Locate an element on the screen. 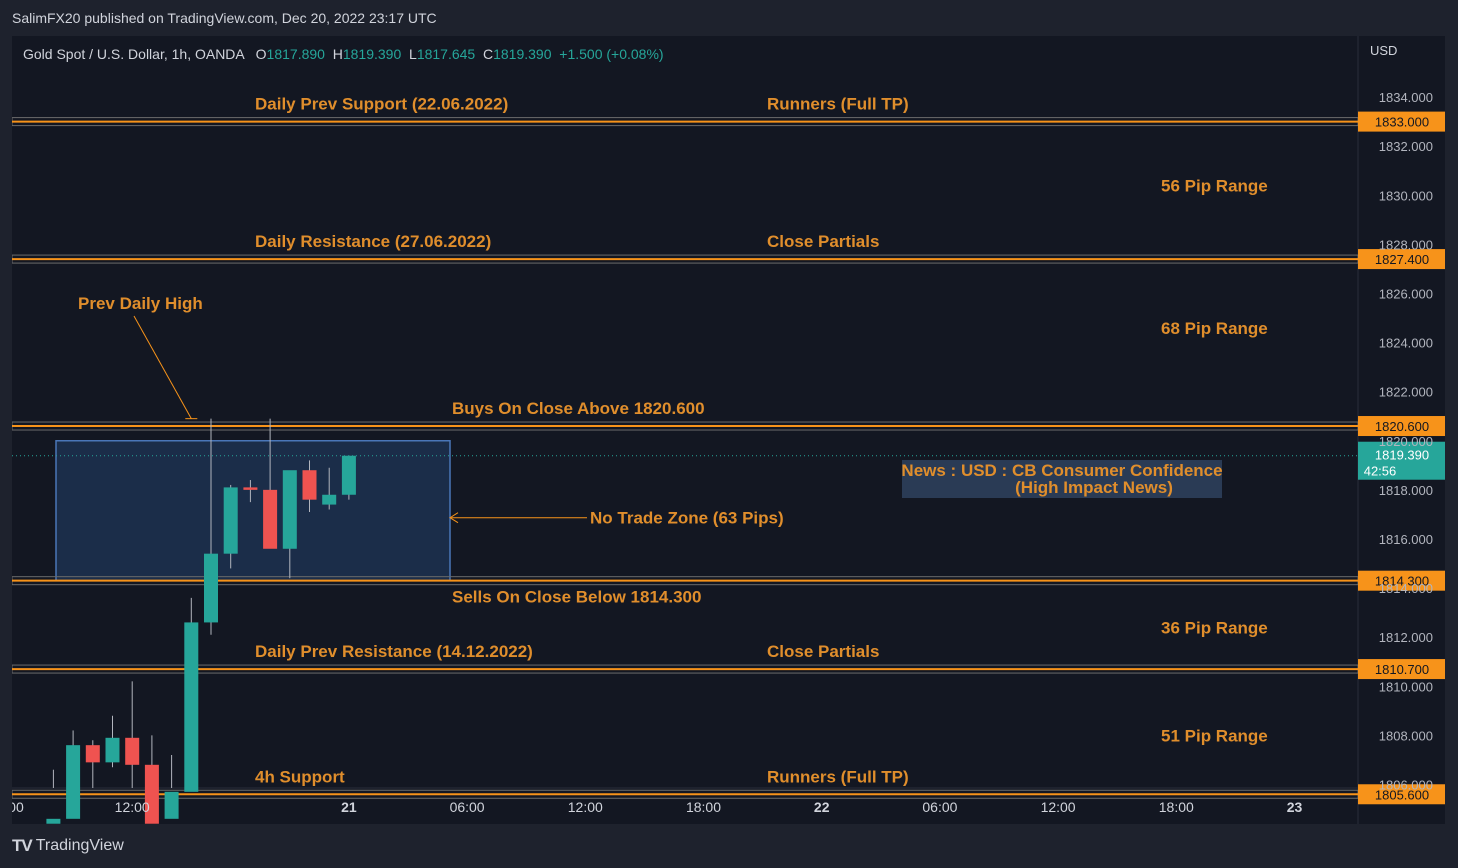 This screenshot has width=1458, height=868. y-tick-label: 1810.000 is located at coordinates (1406, 686).